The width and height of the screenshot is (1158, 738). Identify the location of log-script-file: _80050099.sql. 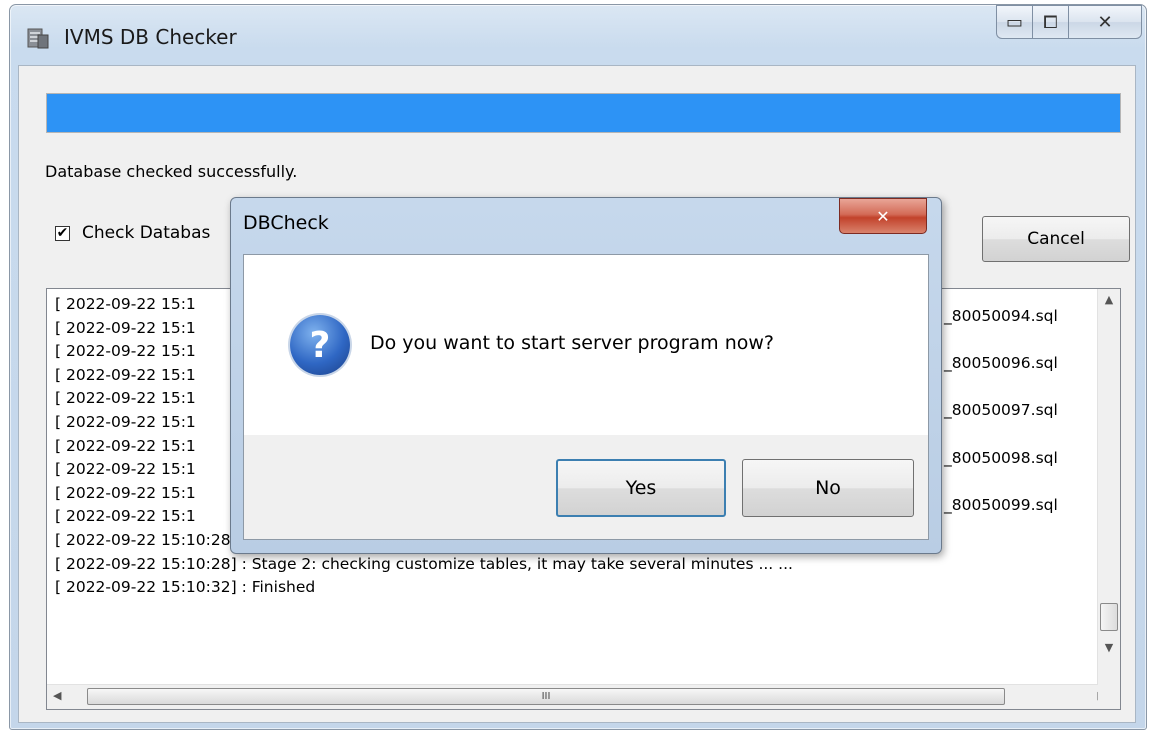
(1001, 504).